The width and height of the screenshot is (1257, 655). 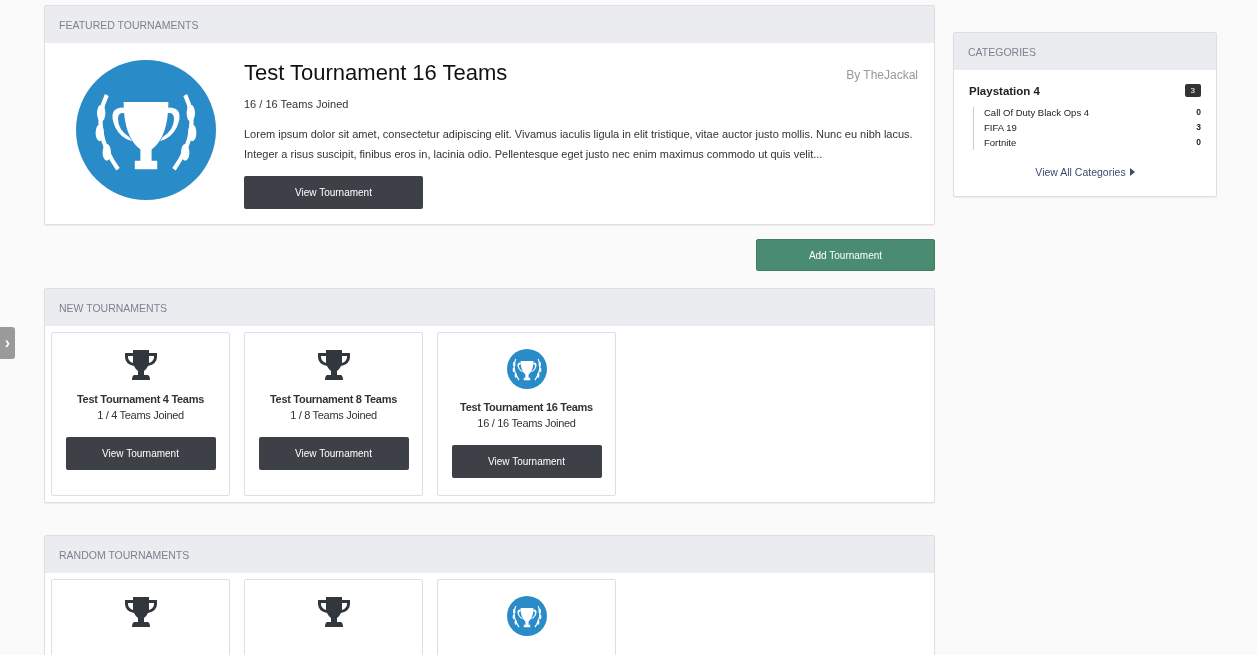 I want to click on subcategory-name: Fortnite, so click(x=1000, y=142).